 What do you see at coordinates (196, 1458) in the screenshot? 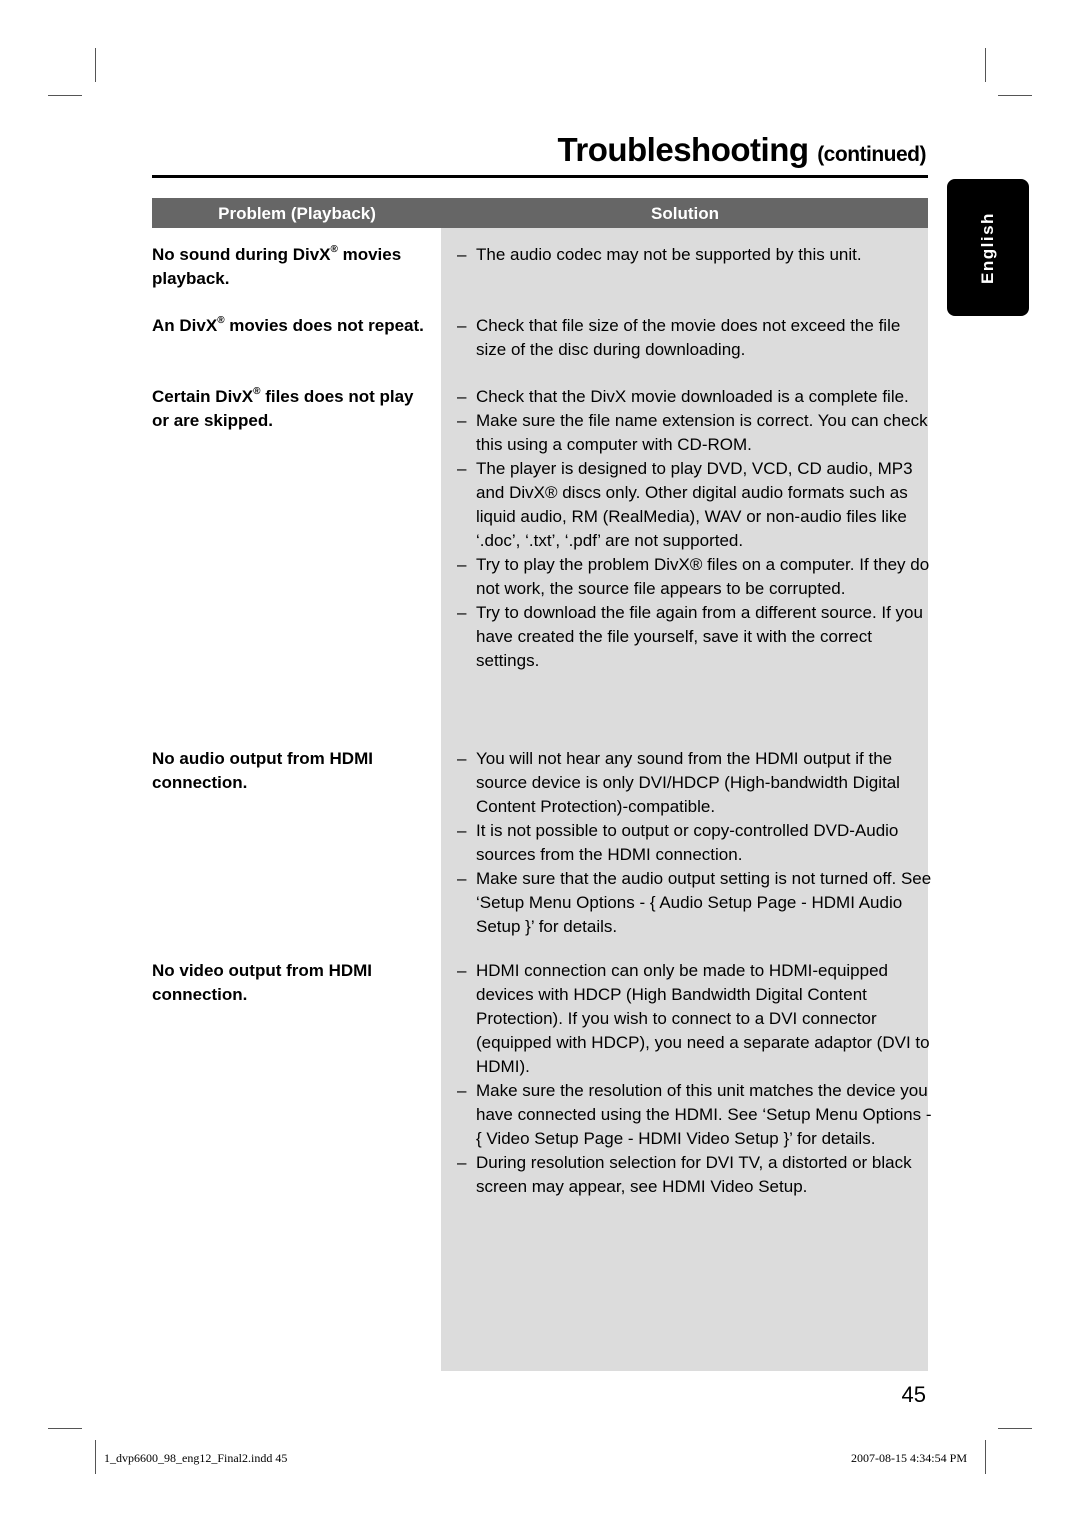
I see `footer-filename: 1_dvp6600_98_eng12_Final2.indd 45` at bounding box center [196, 1458].